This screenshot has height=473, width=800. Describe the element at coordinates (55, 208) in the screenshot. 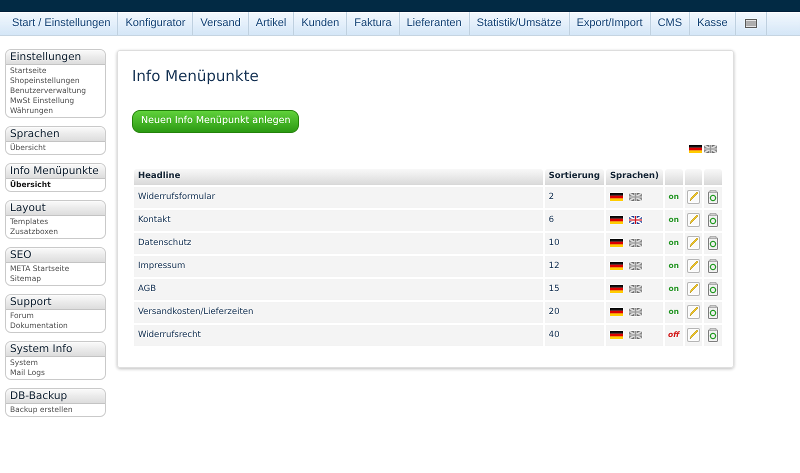

I see `sidebar-heading: Layout` at that location.